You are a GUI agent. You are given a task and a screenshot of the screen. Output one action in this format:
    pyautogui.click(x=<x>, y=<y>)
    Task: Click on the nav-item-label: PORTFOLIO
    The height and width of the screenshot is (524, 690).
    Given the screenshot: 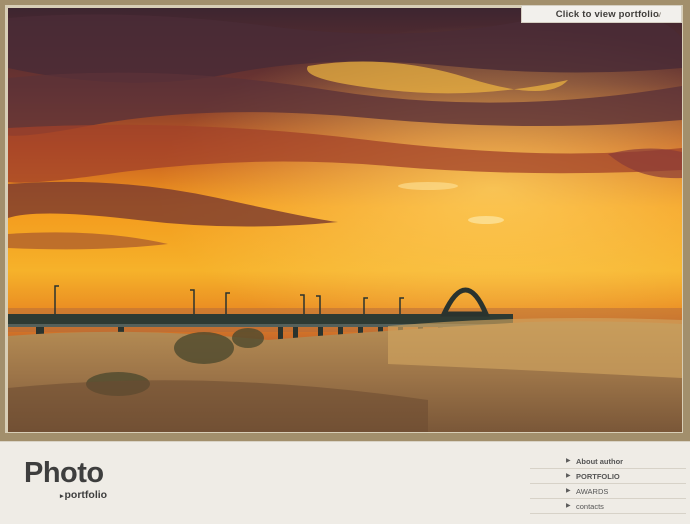 What is the action you would take?
    pyautogui.click(x=598, y=476)
    